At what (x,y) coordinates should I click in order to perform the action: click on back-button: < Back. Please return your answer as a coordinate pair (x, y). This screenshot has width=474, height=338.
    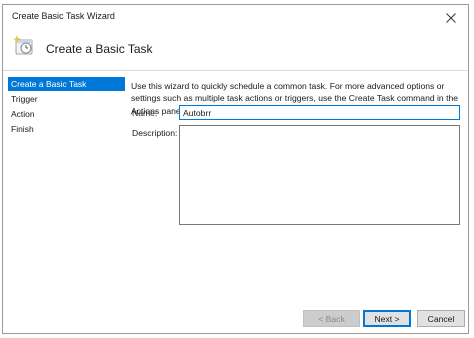
    Looking at the image, I should click on (331, 318).